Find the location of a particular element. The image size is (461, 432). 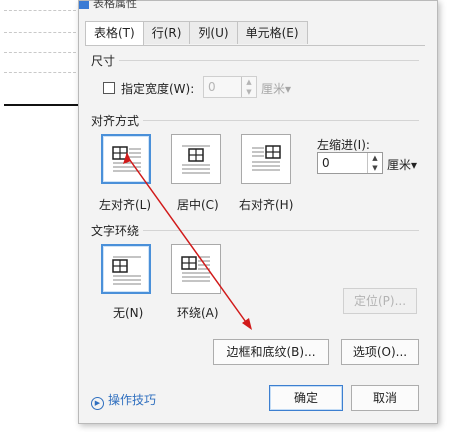

dialog-title: 表格属性 is located at coordinates (115, 5).